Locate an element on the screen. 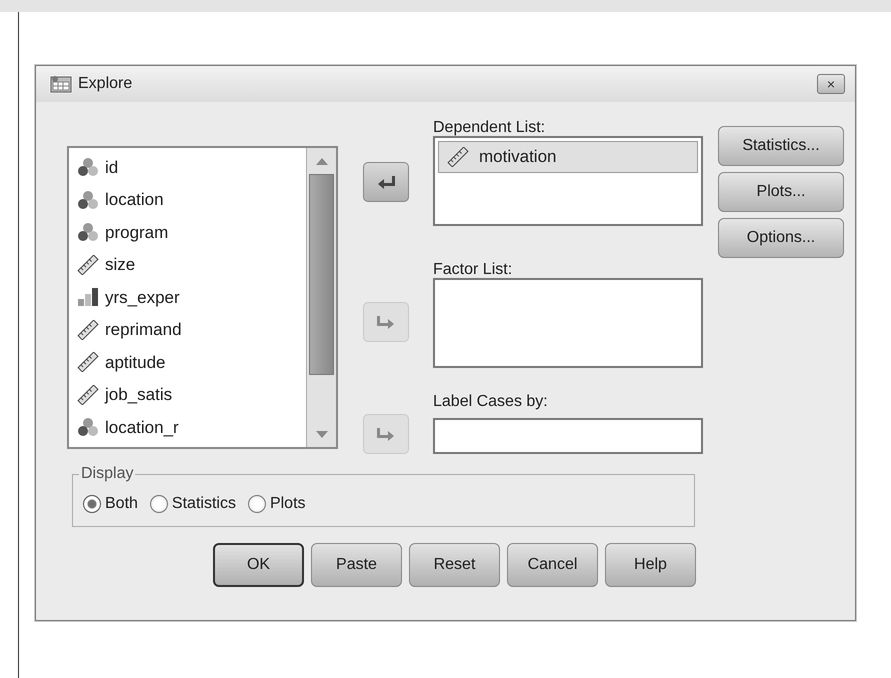 The image size is (891, 678). variable-item: id is located at coordinates (111, 167).